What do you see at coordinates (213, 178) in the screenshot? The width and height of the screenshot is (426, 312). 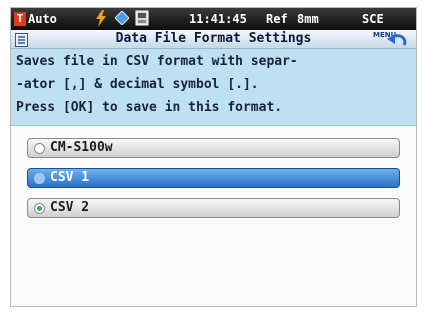 I see `option-csv-1: CSV 1` at bounding box center [213, 178].